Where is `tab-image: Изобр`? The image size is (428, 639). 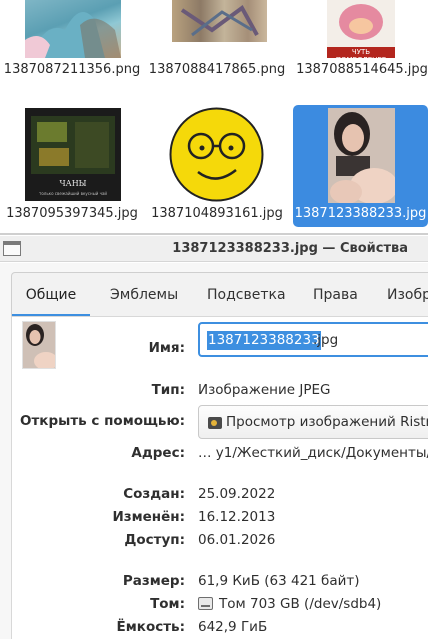
tab-image: Изобр is located at coordinates (407, 295).